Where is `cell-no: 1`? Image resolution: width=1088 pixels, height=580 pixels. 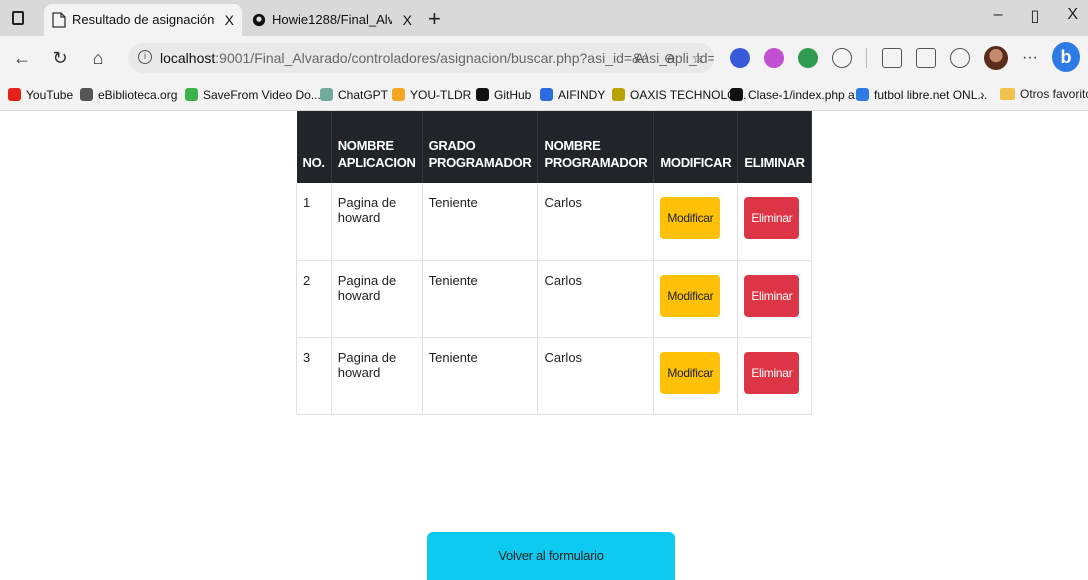
cell-no: 1 is located at coordinates (314, 222).